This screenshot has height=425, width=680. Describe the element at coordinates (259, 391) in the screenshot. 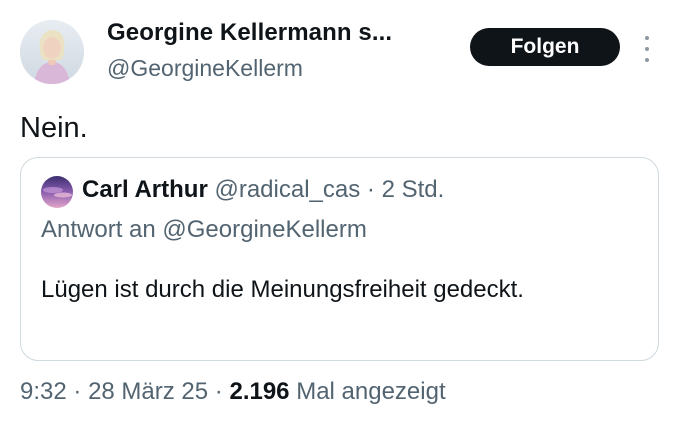

I see `views-count: 2.196` at that location.